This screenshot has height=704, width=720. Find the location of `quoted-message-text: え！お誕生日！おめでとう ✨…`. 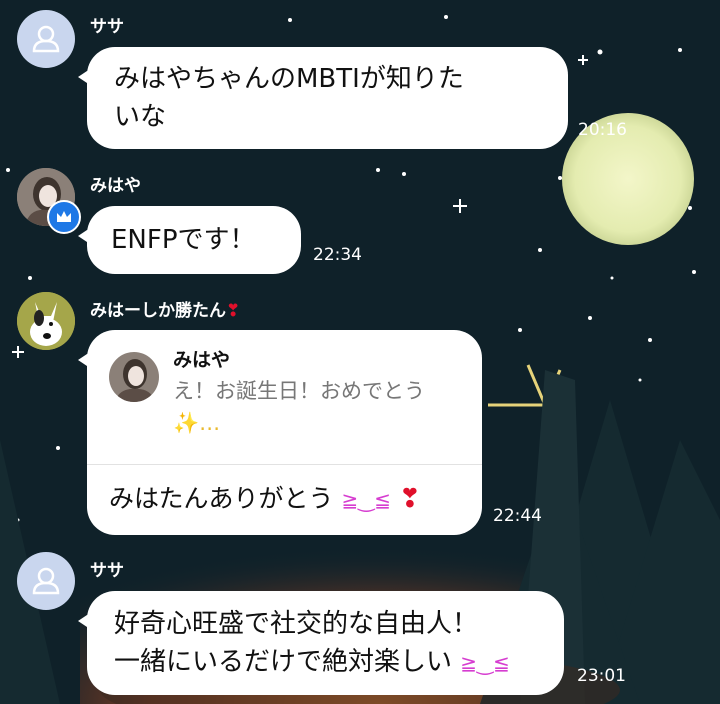

quoted-message-text: え！お誕生日！おめでとう ✨… is located at coordinates (299, 407).